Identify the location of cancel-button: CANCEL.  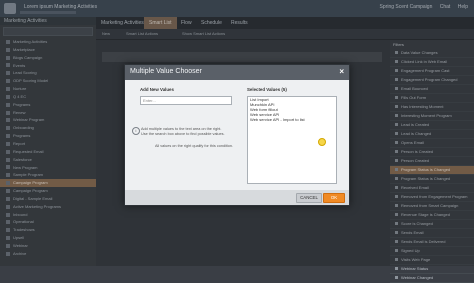
(309, 198).